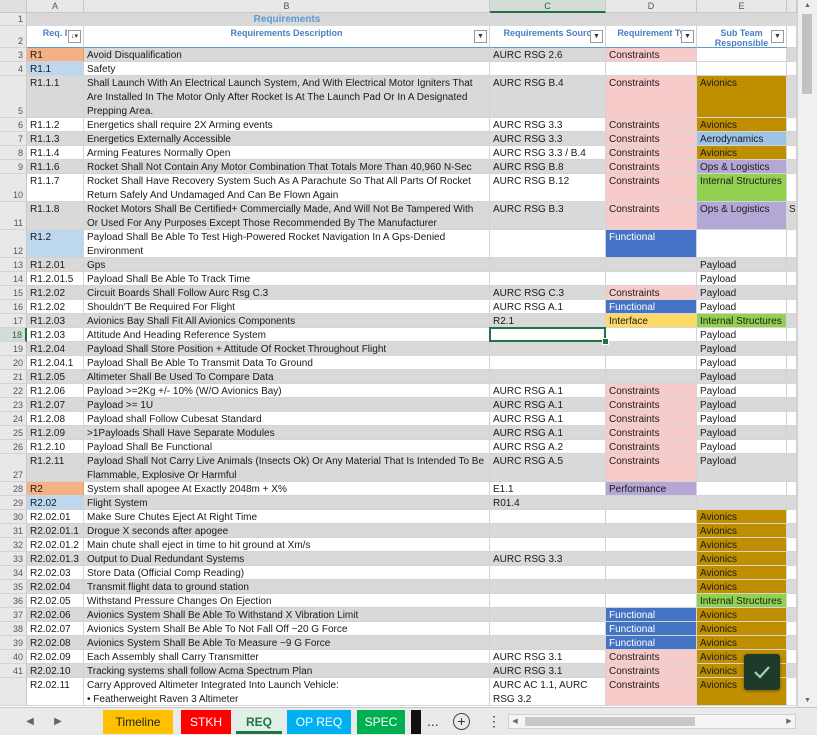  Describe the element at coordinates (55, 377) in the screenshot. I see `cell-a: R1.2.05` at that location.